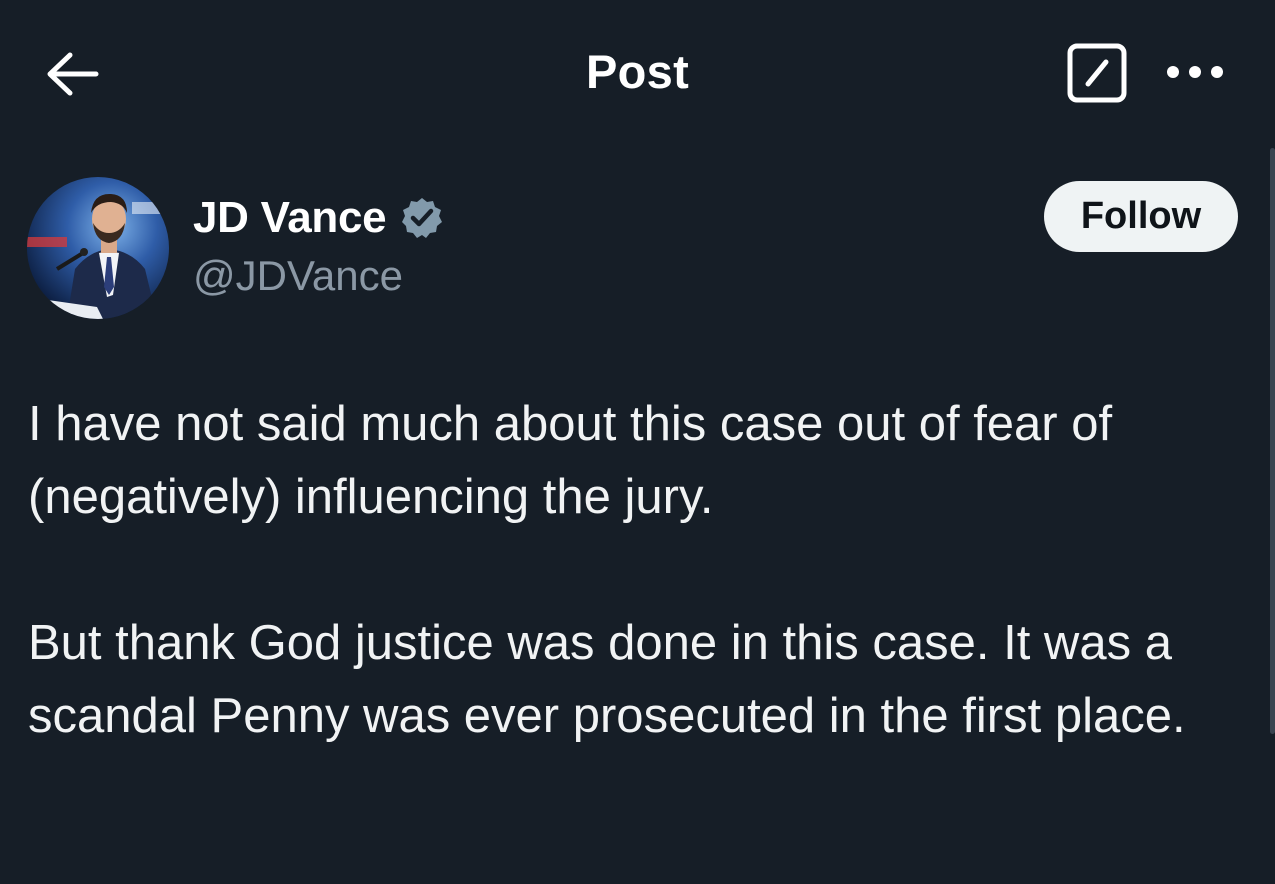 The height and width of the screenshot is (884, 1275). I want to click on profile-photo, so click(98, 248).